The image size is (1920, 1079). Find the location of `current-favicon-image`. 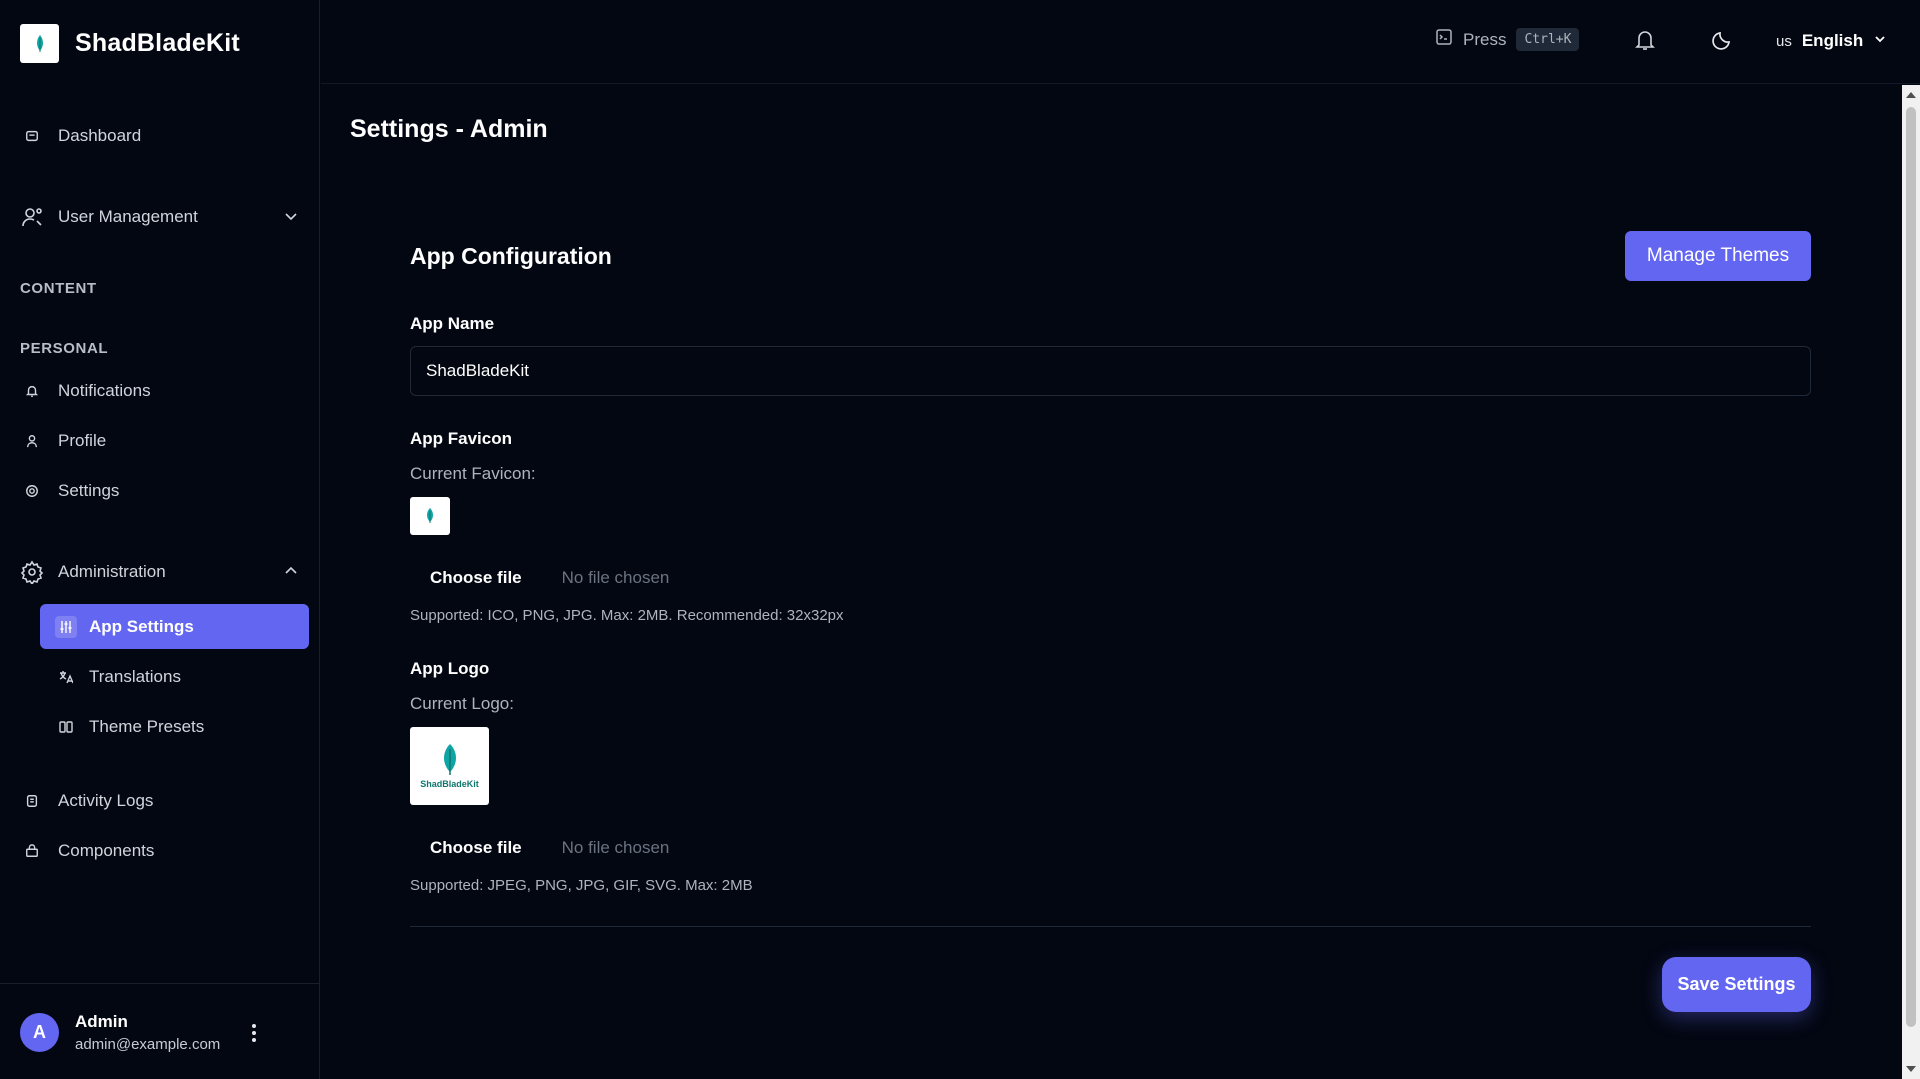

current-favicon-image is located at coordinates (430, 516).